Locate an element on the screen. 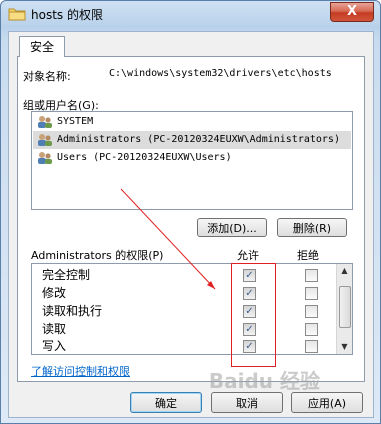 This screenshot has height=424, width=381. annotation-arrow is located at coordinates (168, 239).